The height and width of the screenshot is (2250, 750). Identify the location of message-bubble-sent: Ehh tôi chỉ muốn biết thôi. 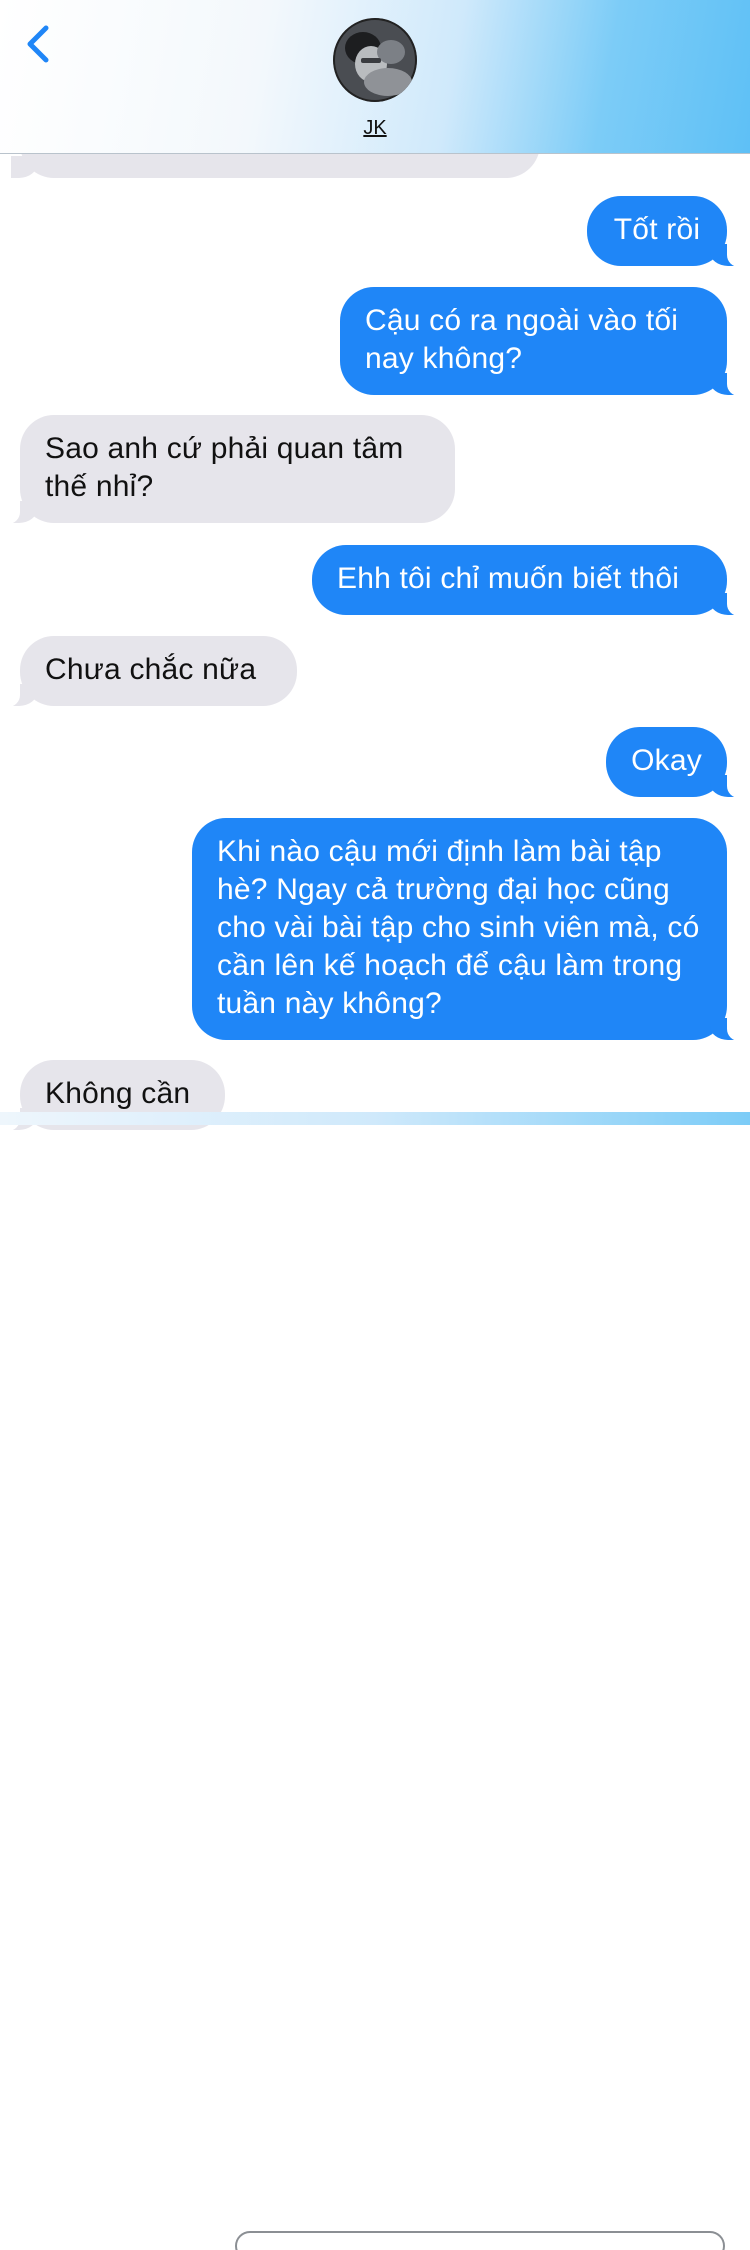
(530, 580).